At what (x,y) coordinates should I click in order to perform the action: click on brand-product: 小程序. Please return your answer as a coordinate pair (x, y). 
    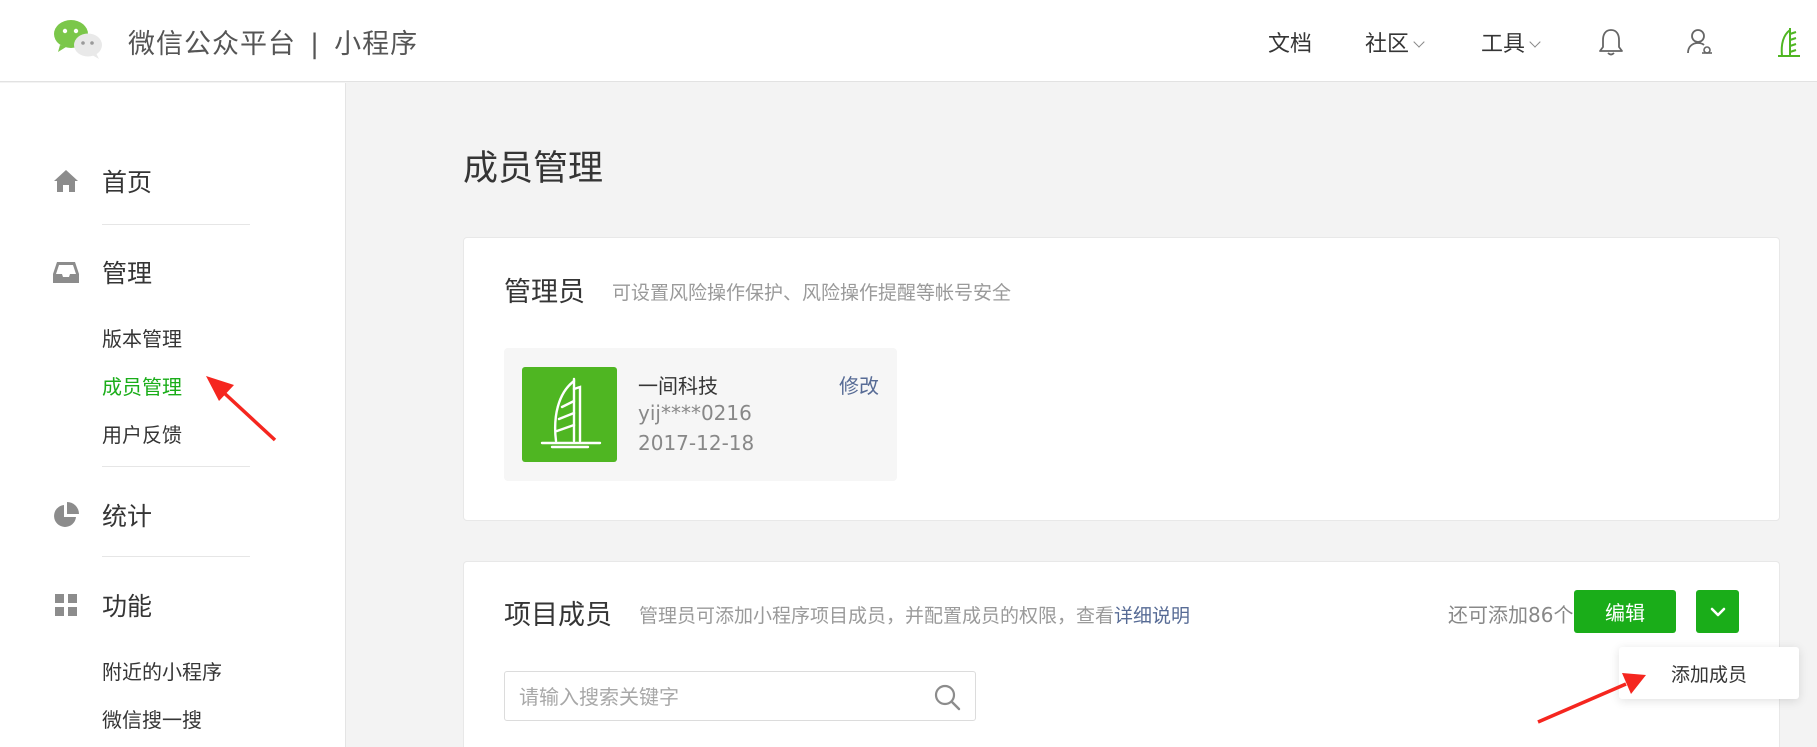
    Looking at the image, I should click on (376, 44).